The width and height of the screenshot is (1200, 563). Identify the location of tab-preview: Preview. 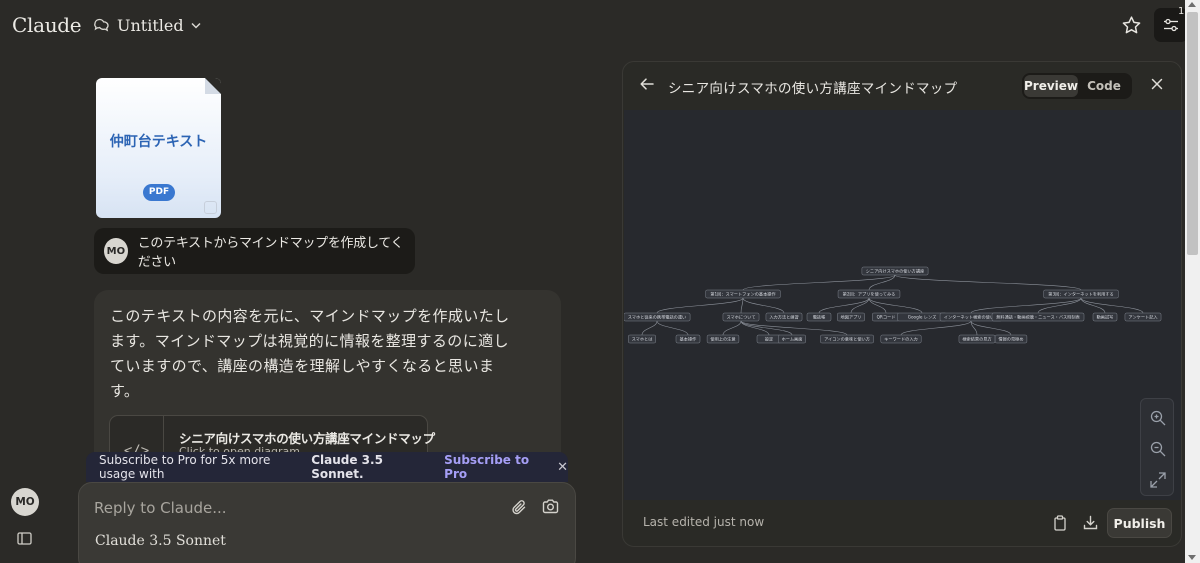
(1051, 86).